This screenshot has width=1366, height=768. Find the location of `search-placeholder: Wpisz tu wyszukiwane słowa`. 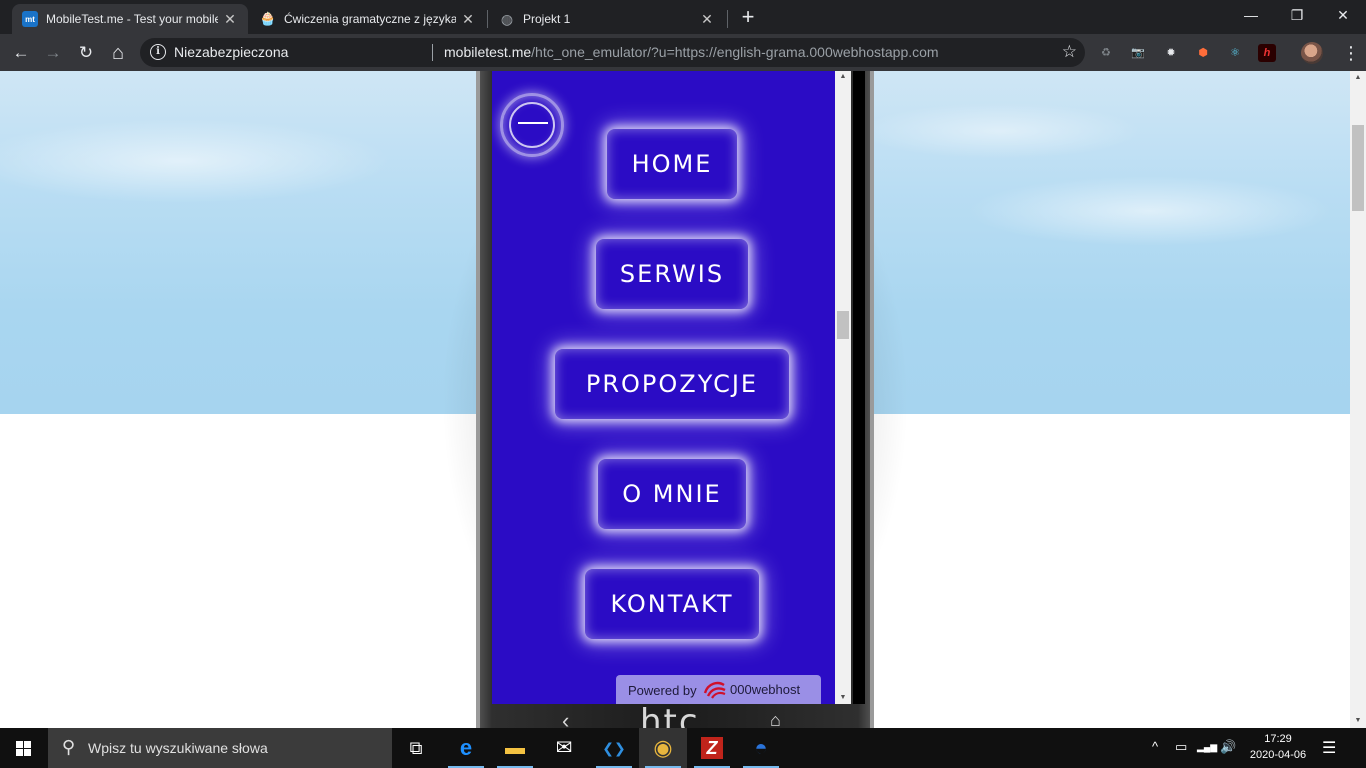

search-placeholder: Wpisz tu wyszukiwane słowa is located at coordinates (178, 748).